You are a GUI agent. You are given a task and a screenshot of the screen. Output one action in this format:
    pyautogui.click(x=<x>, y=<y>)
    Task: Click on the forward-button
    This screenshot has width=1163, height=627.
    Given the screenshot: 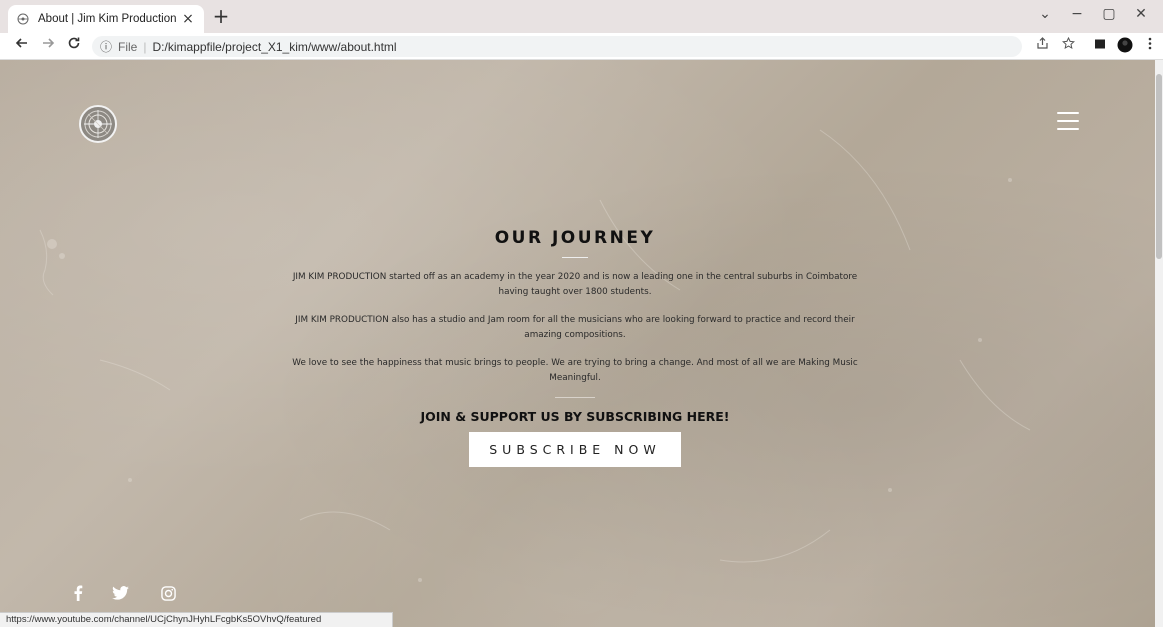 What is the action you would take?
    pyautogui.click(x=48, y=46)
    